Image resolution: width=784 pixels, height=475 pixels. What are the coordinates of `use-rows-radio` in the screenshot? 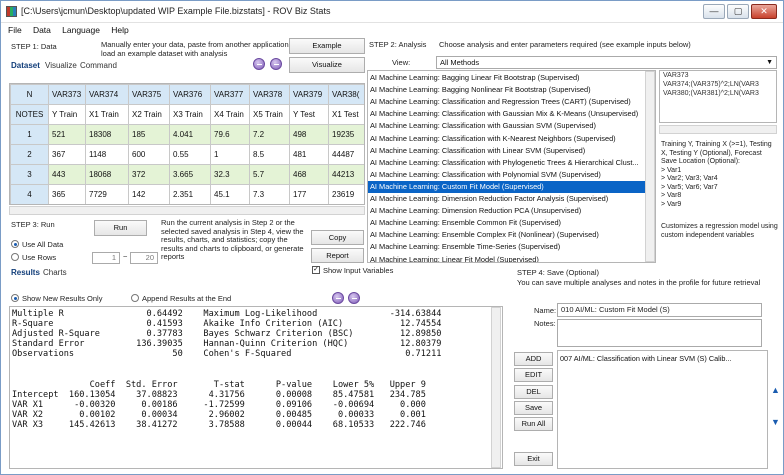 It's located at (15, 257).